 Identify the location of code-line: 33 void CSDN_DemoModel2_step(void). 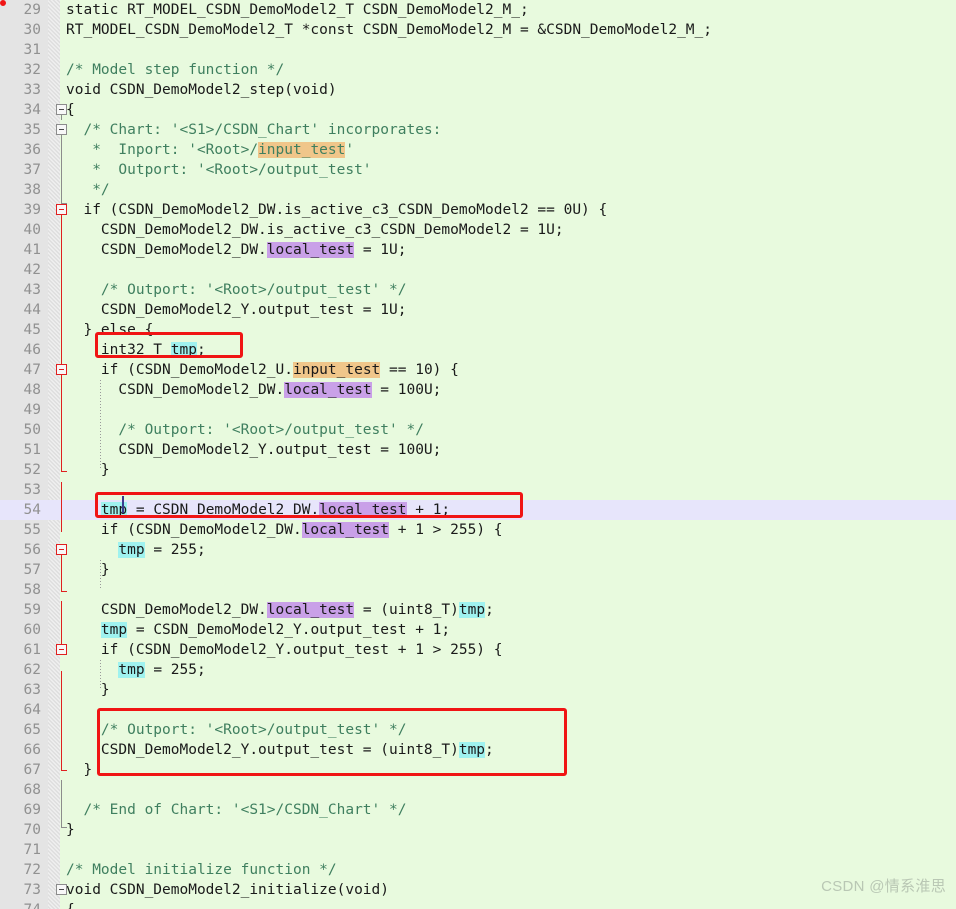
(478, 90).